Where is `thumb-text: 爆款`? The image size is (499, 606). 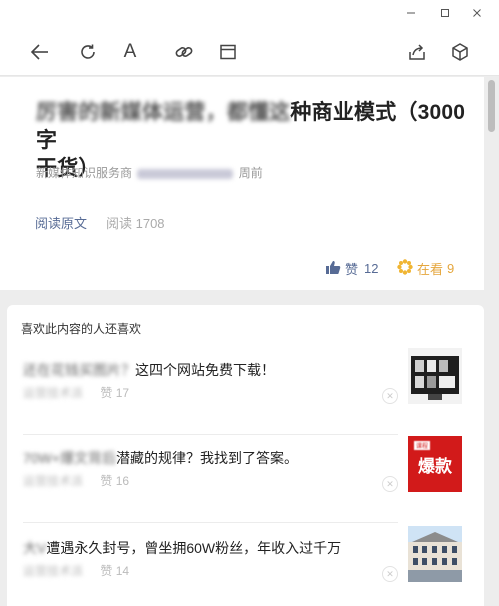 thumb-text: 爆款 is located at coordinates (435, 466).